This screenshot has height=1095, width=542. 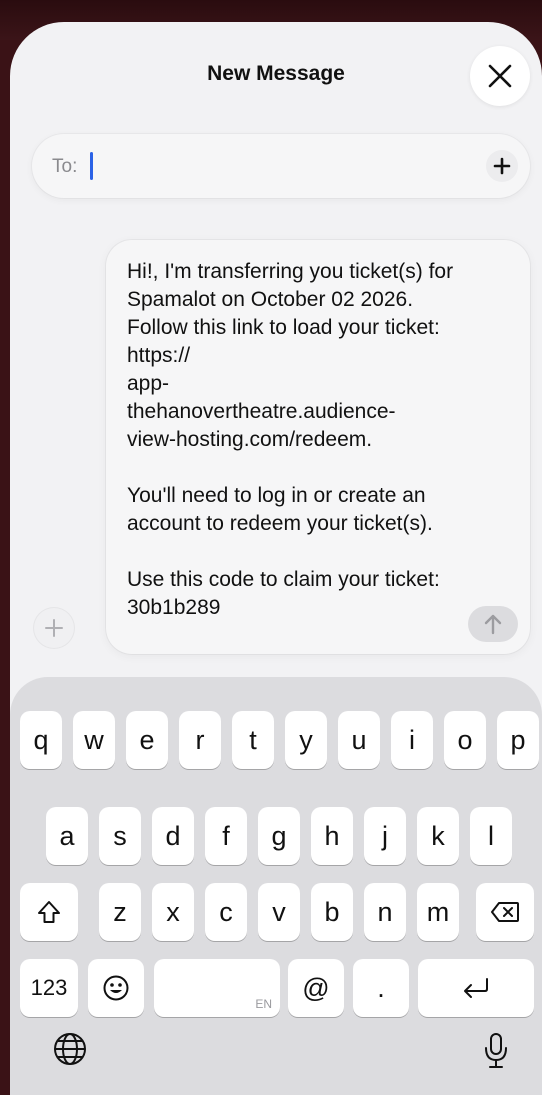 I want to click on microphone-icon, so click(x=496, y=1050).